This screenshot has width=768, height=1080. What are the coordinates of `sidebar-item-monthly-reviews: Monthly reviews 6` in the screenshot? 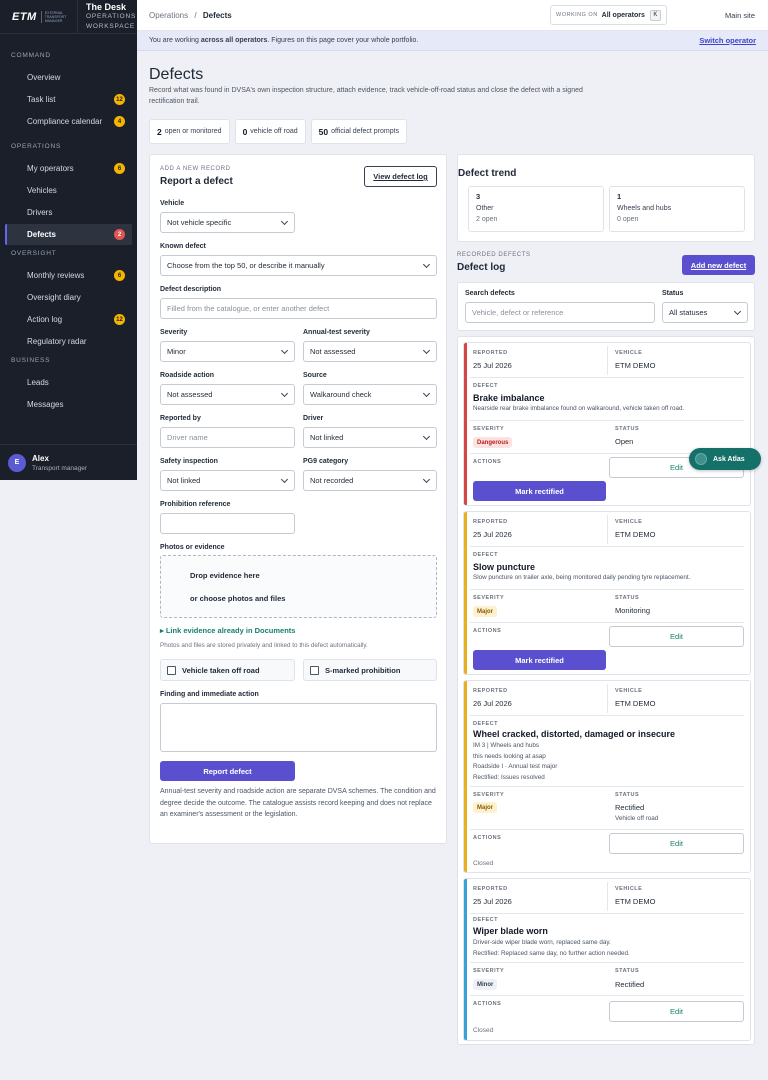 It's located at (68, 275).